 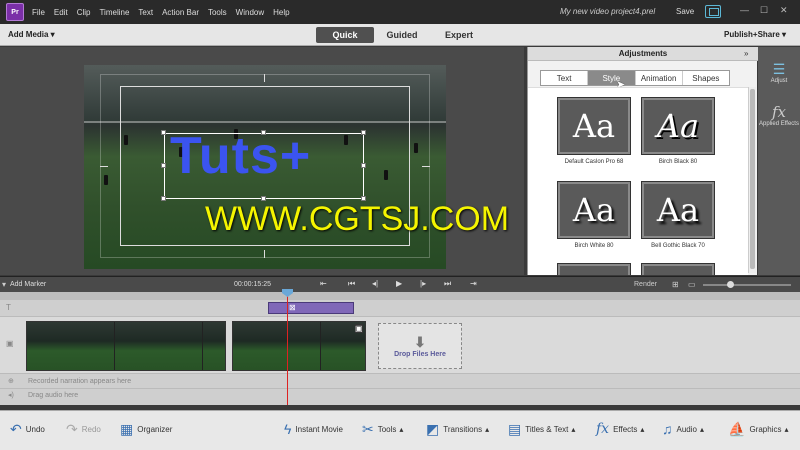 What do you see at coordinates (368, 429) in the screenshot?
I see `tools-icon: ✂` at bounding box center [368, 429].